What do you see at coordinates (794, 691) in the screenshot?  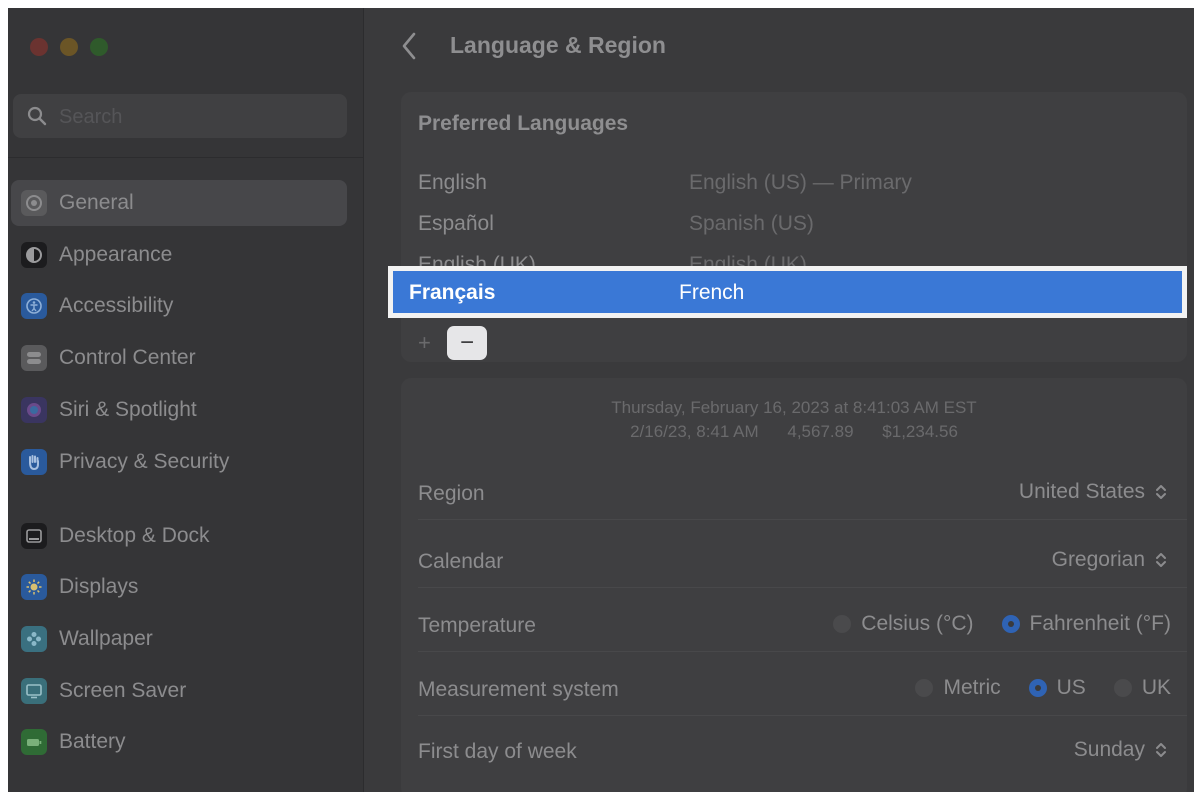 I see `measurement-row: Measurement system Metric US UK` at bounding box center [794, 691].